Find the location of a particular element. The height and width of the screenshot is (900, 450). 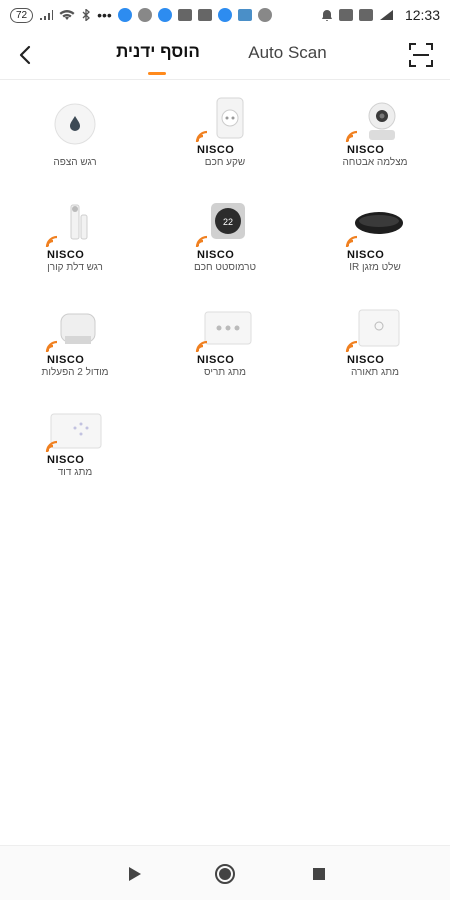

mail-icon is located at coordinates (204, 15).